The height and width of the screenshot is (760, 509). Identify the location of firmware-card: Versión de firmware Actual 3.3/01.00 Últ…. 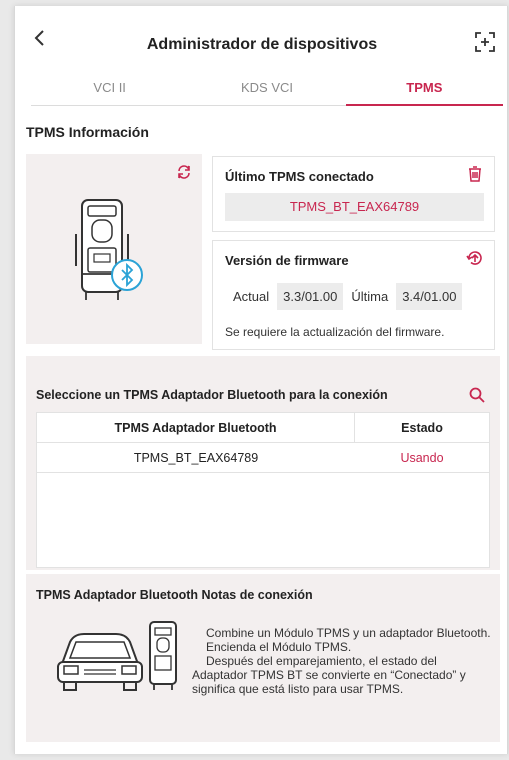
(353, 295).